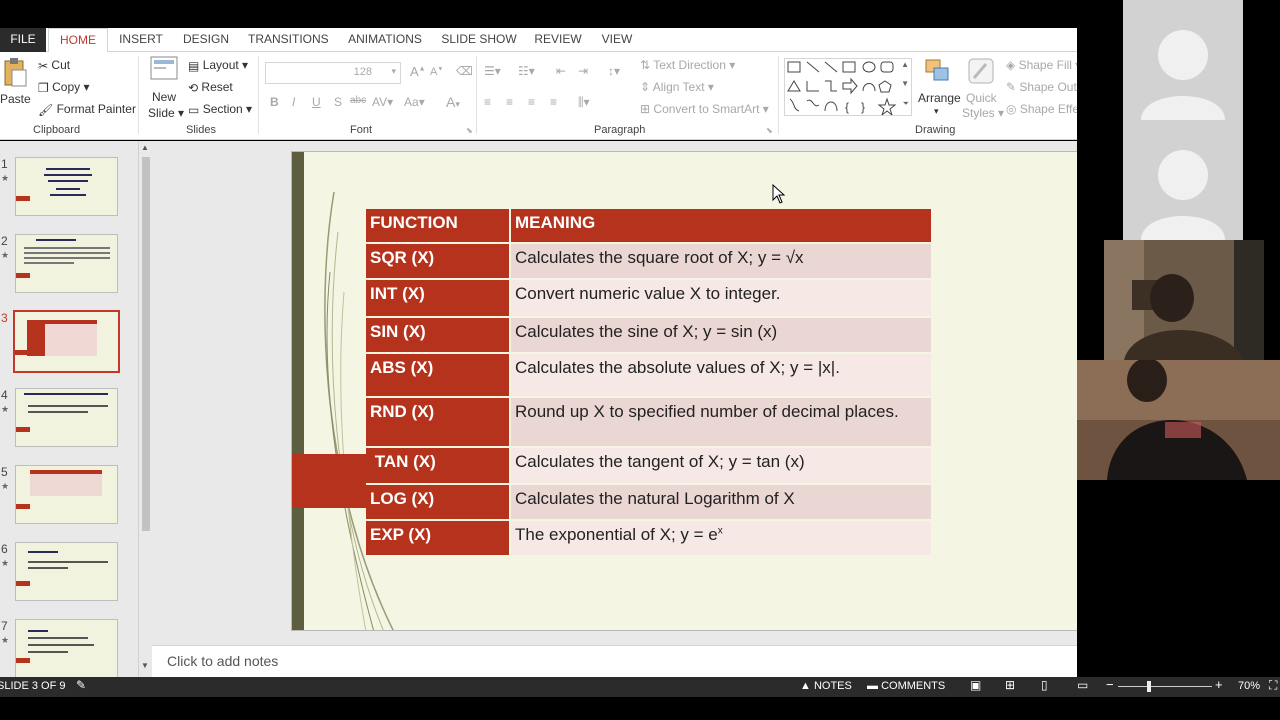 This screenshot has height=720, width=1280. Describe the element at coordinates (274, 102) in the screenshot. I see `bold-button: B` at that location.